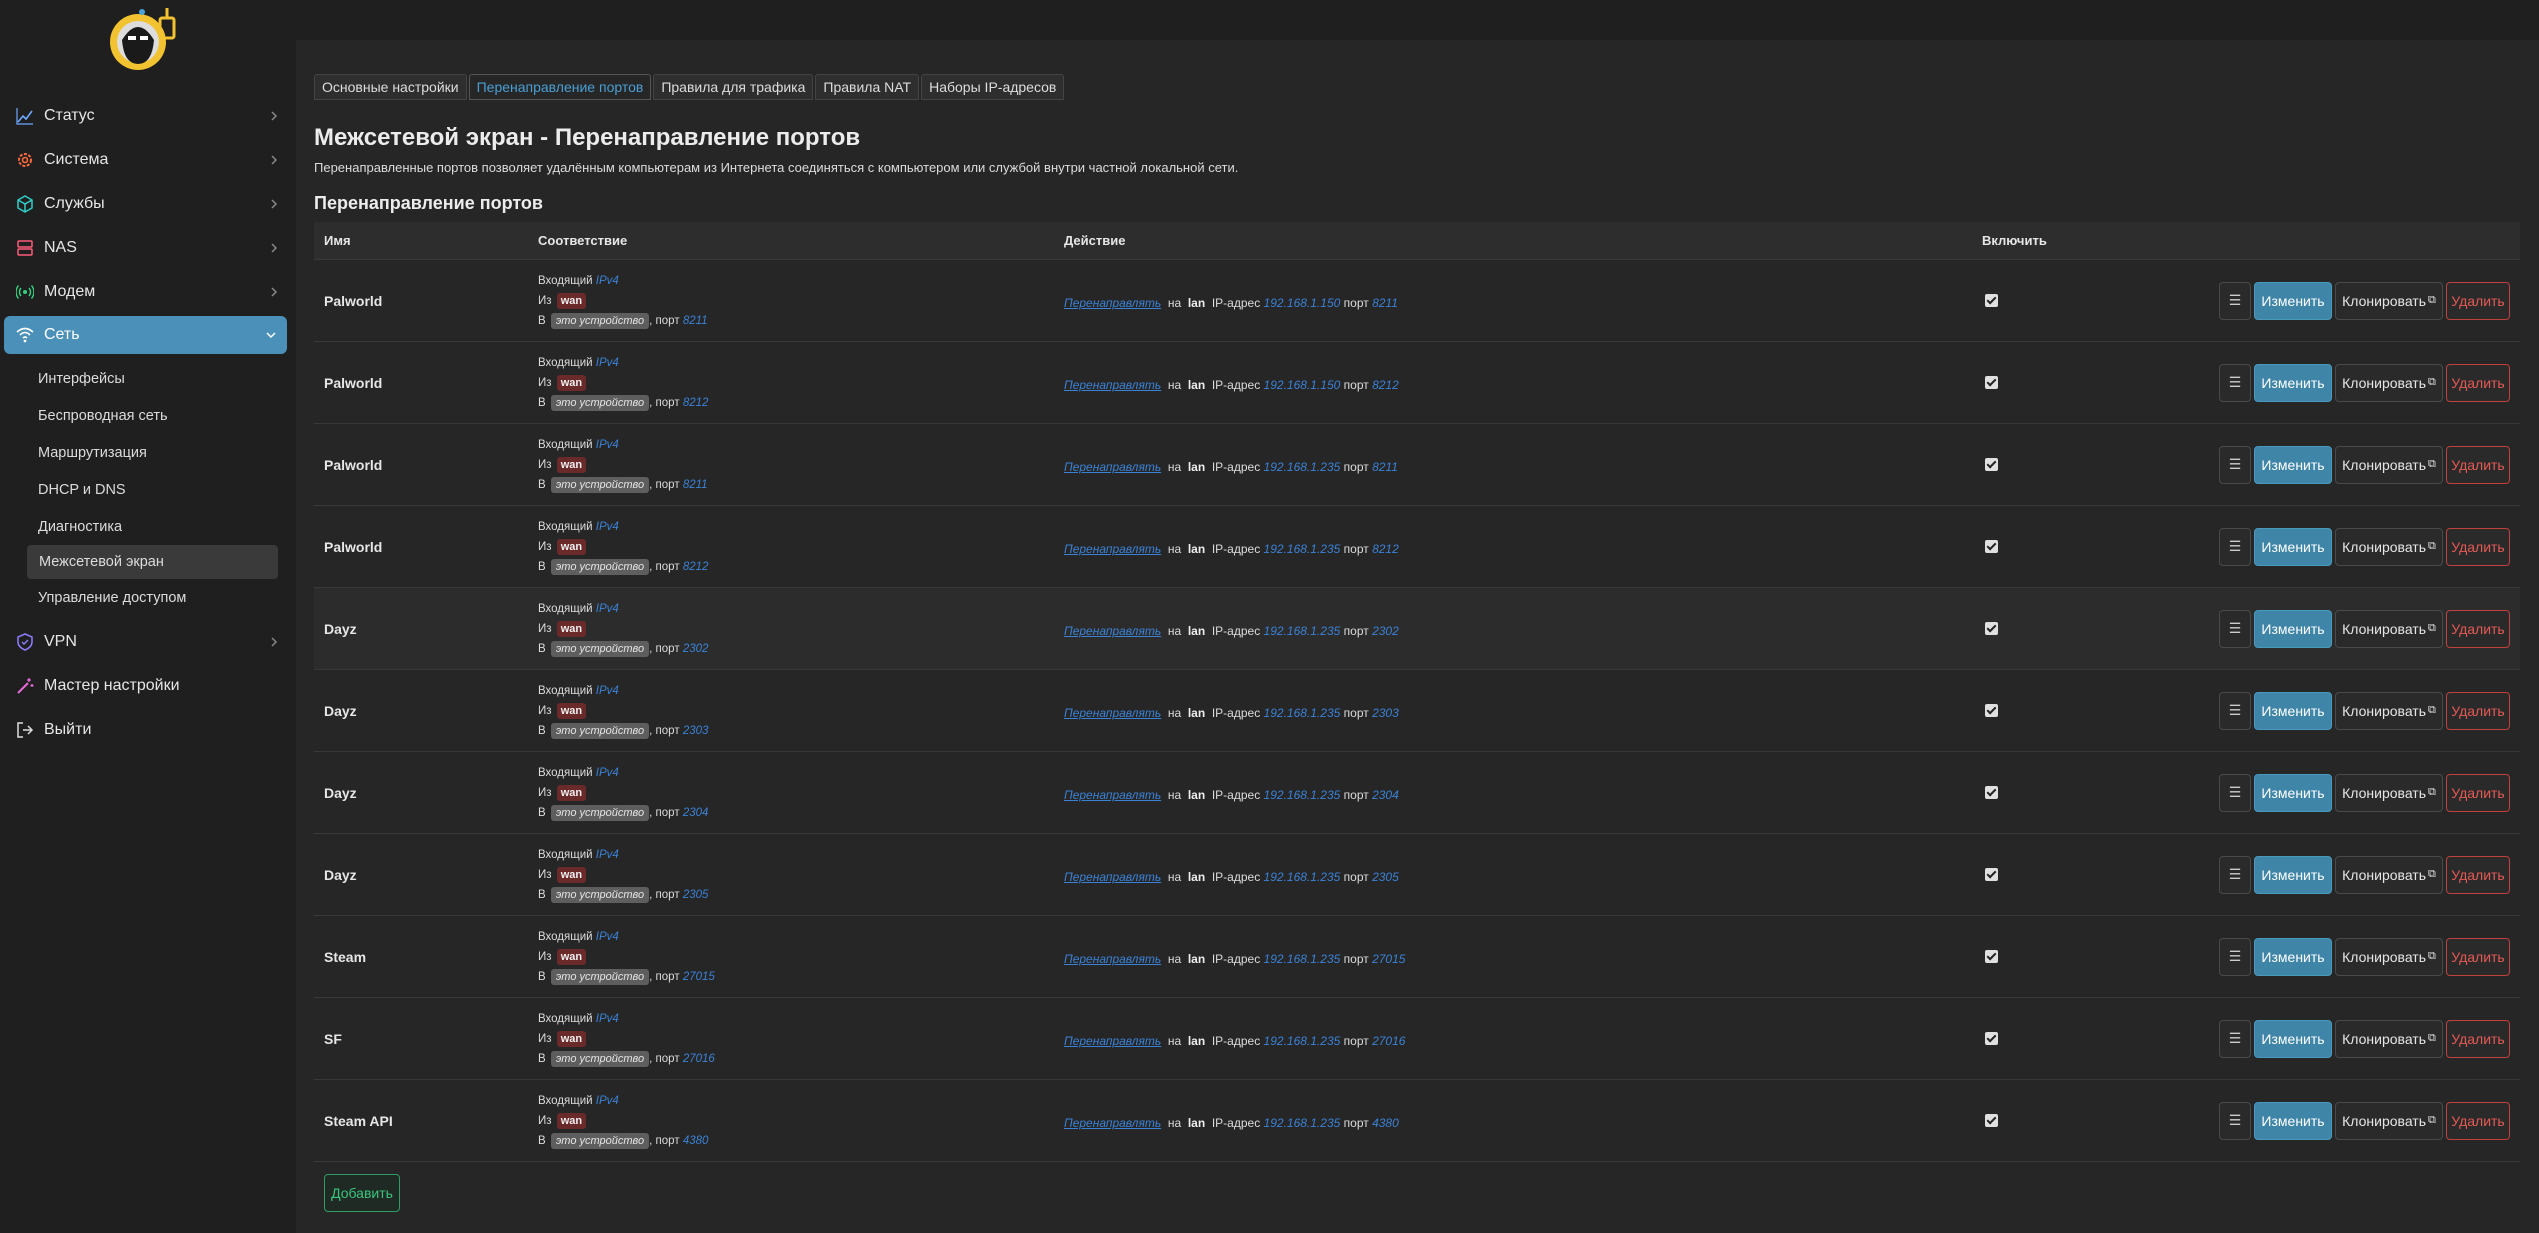 Image resolution: width=2539 pixels, height=1233 pixels. Describe the element at coordinates (2432, 628) in the screenshot. I see `copy-icon: ⧉` at that location.